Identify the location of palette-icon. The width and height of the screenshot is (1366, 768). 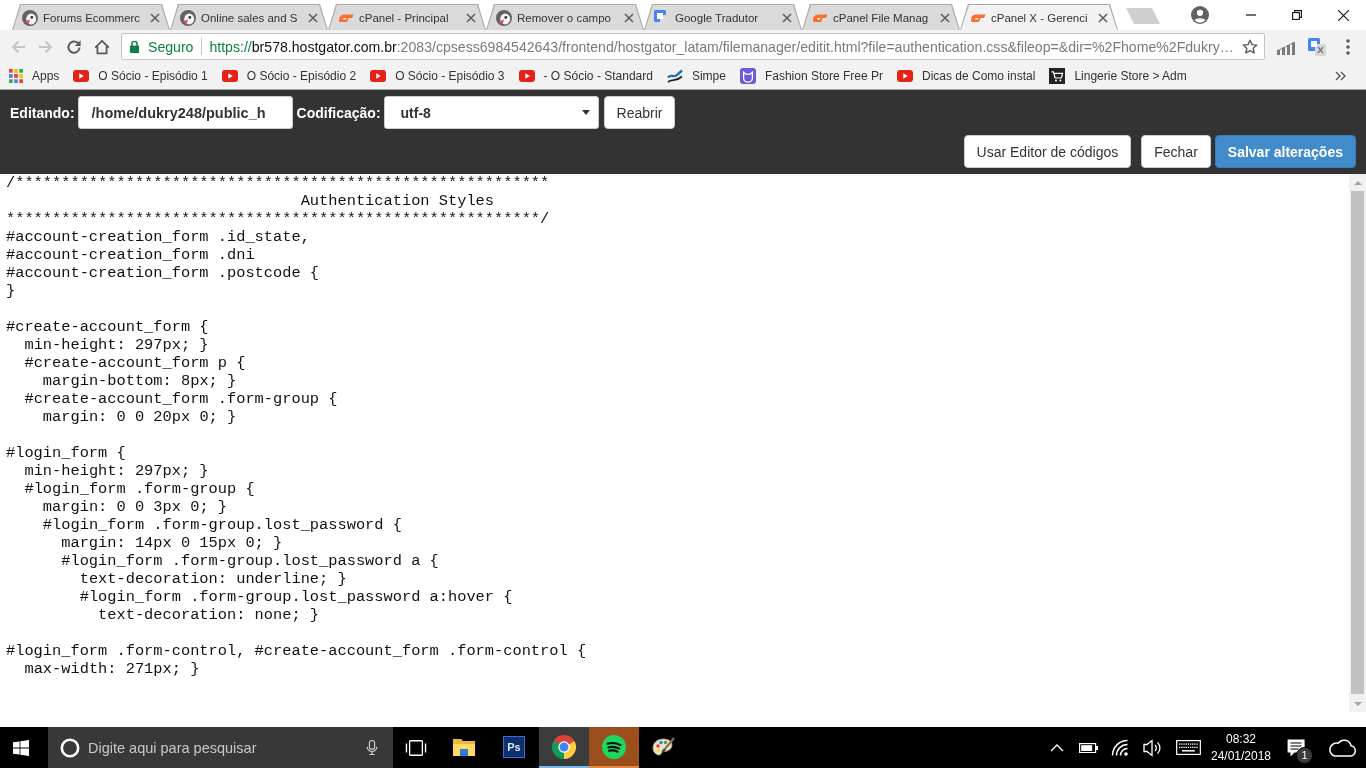
(664, 746).